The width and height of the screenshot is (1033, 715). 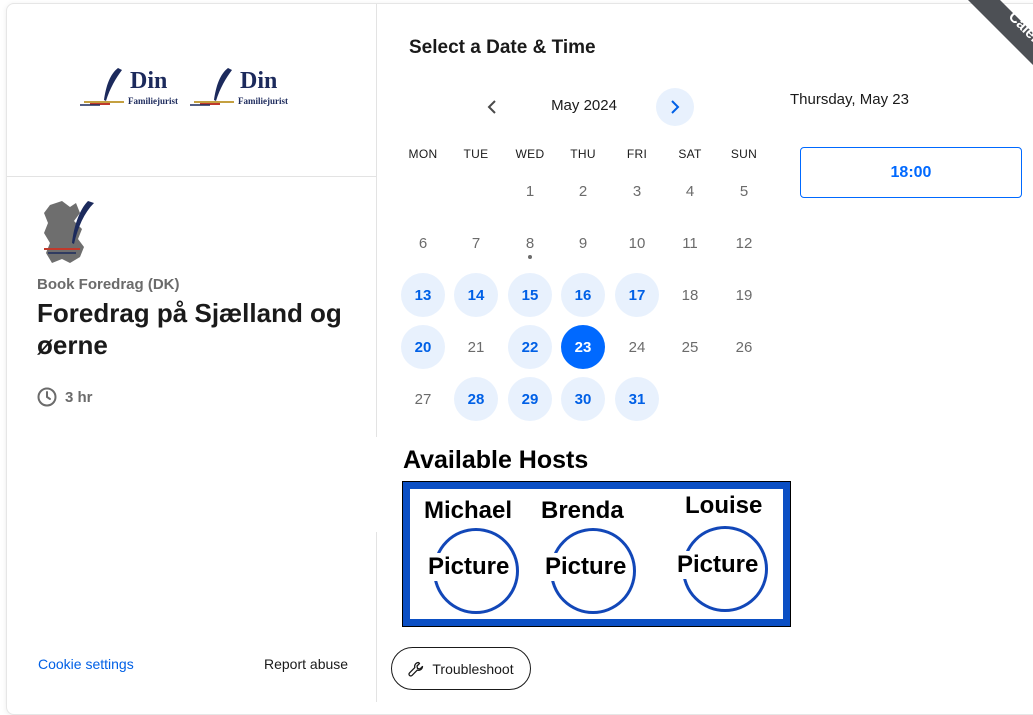 I want to click on duration-label: 3 hr, so click(x=79, y=397).